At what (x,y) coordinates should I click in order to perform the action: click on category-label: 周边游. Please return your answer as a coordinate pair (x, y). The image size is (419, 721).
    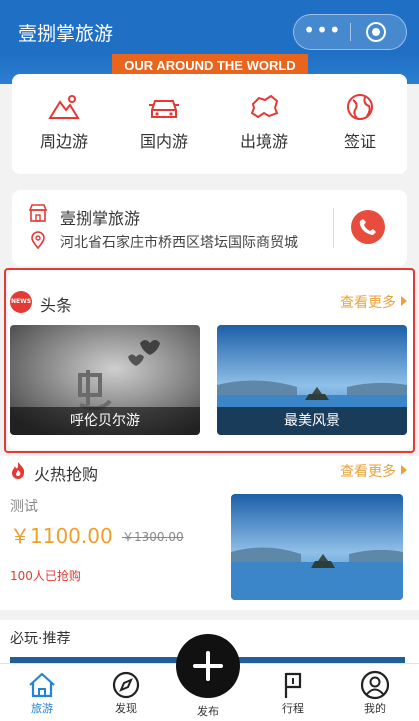
    Looking at the image, I should click on (63, 141).